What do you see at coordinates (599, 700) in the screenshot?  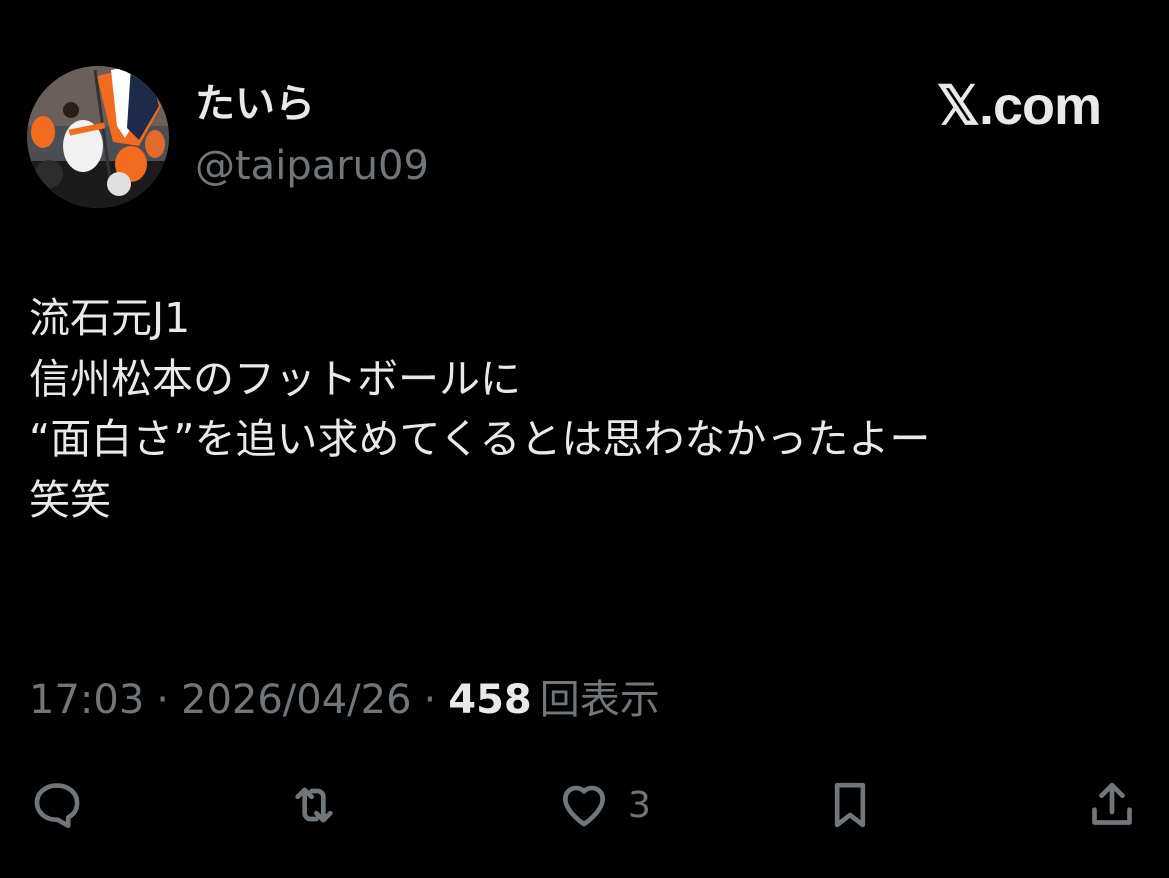 I see `views-label: 回表示` at bounding box center [599, 700].